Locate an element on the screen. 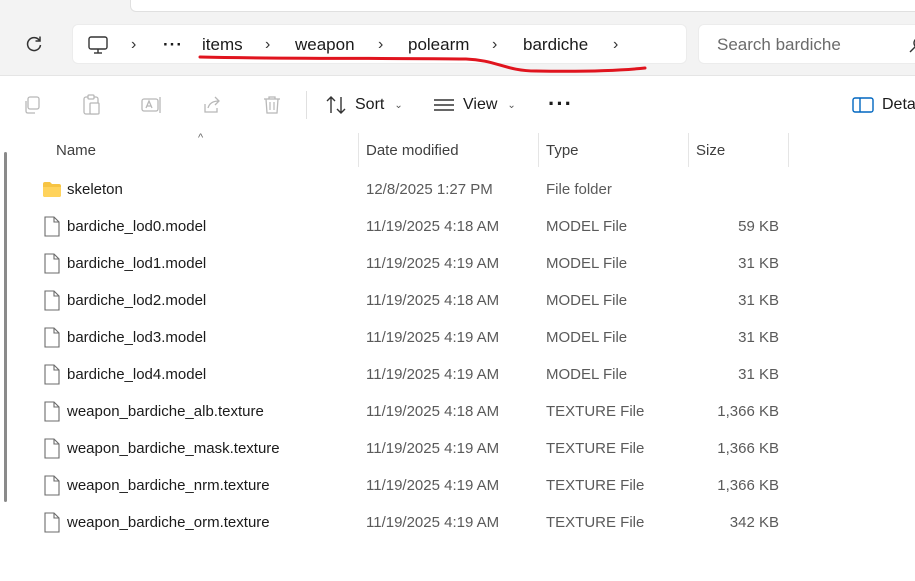 The image size is (915, 581). share-icon is located at coordinates (212, 104).